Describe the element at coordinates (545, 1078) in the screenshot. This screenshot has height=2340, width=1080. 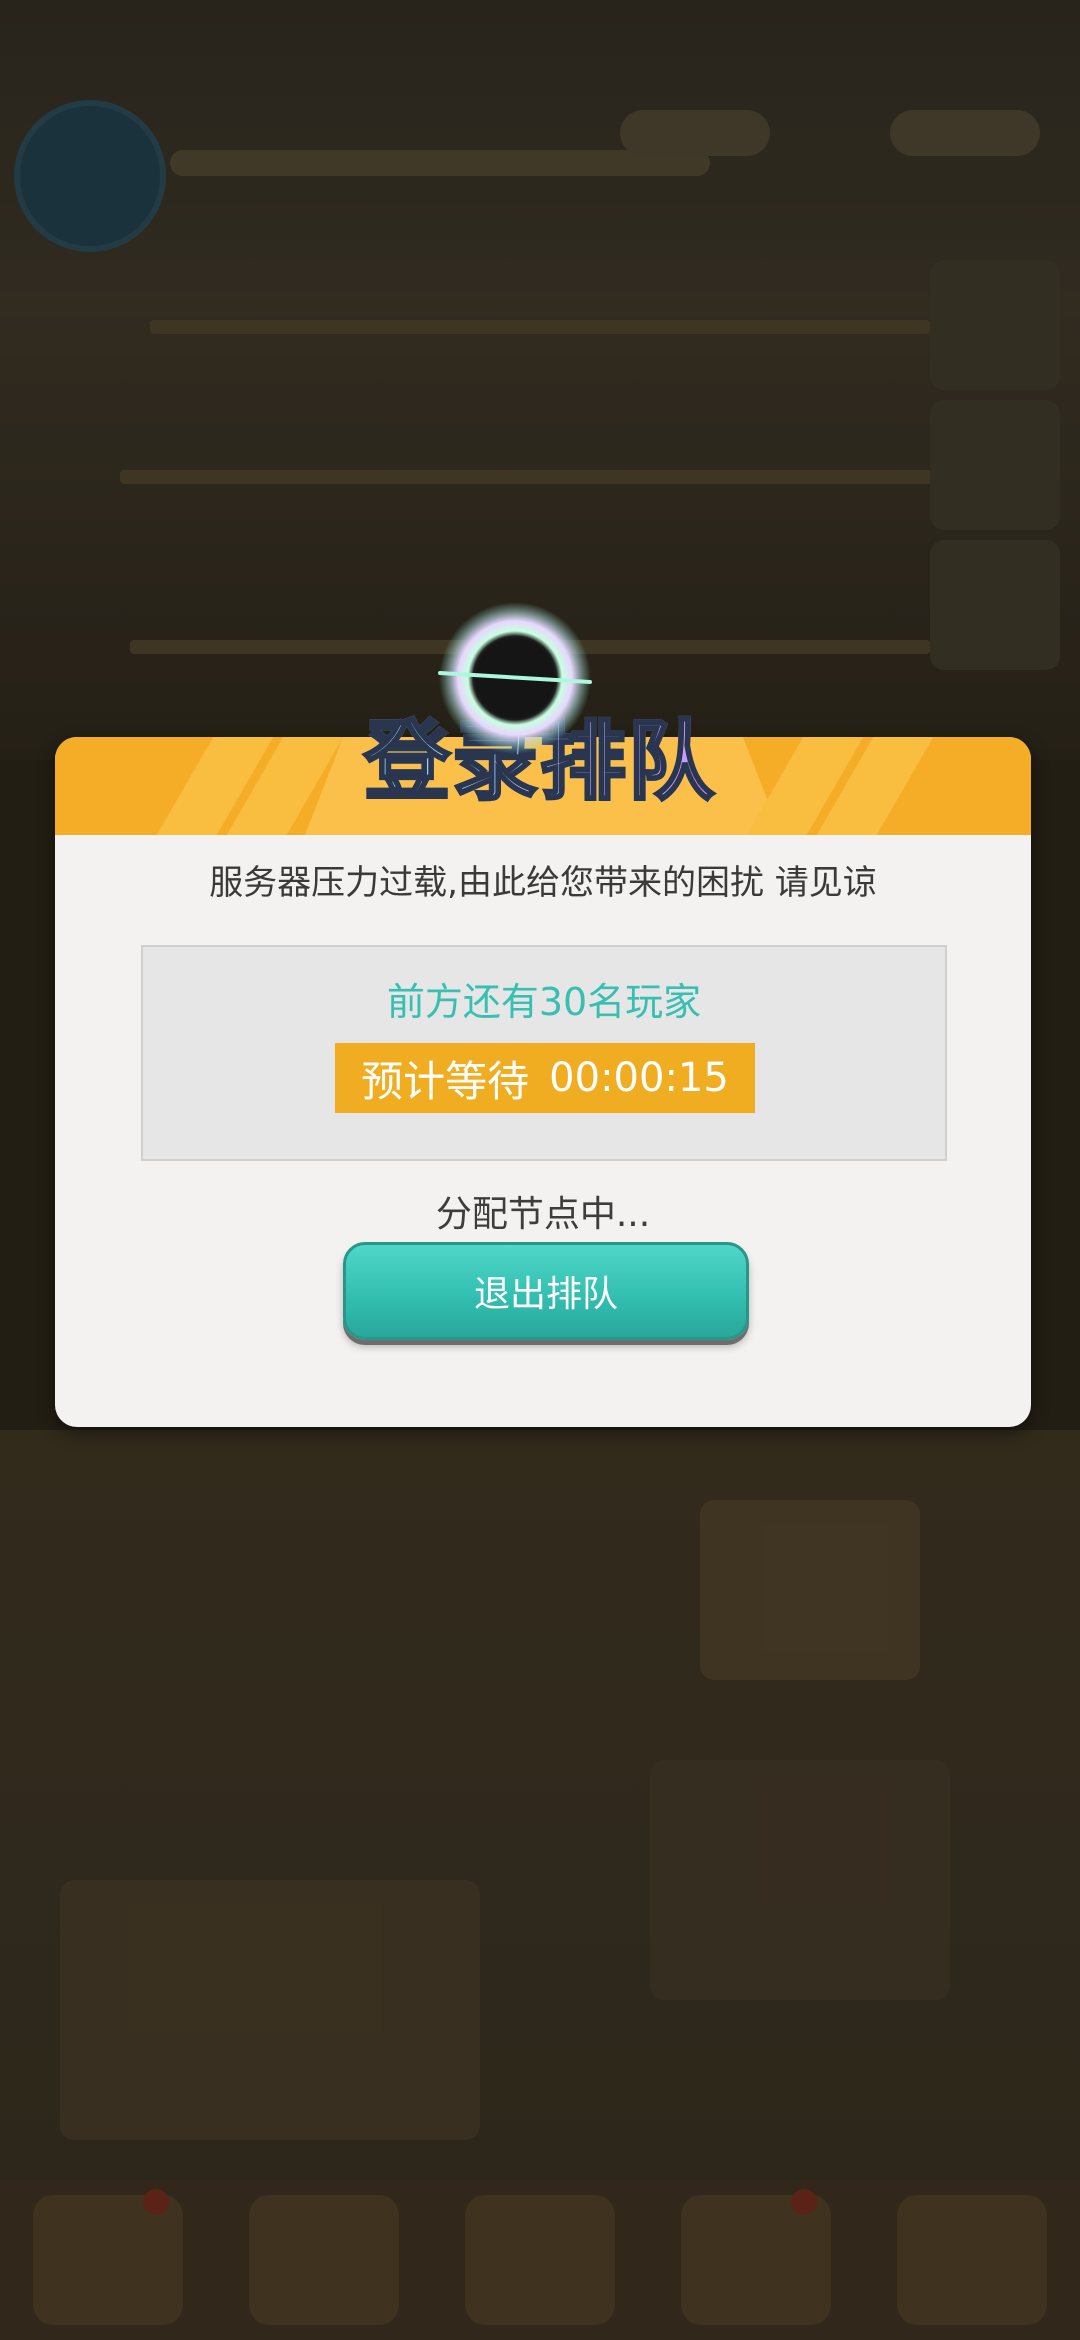
I see `estimated-wait-badge: 预计等待 00:00:15` at that location.